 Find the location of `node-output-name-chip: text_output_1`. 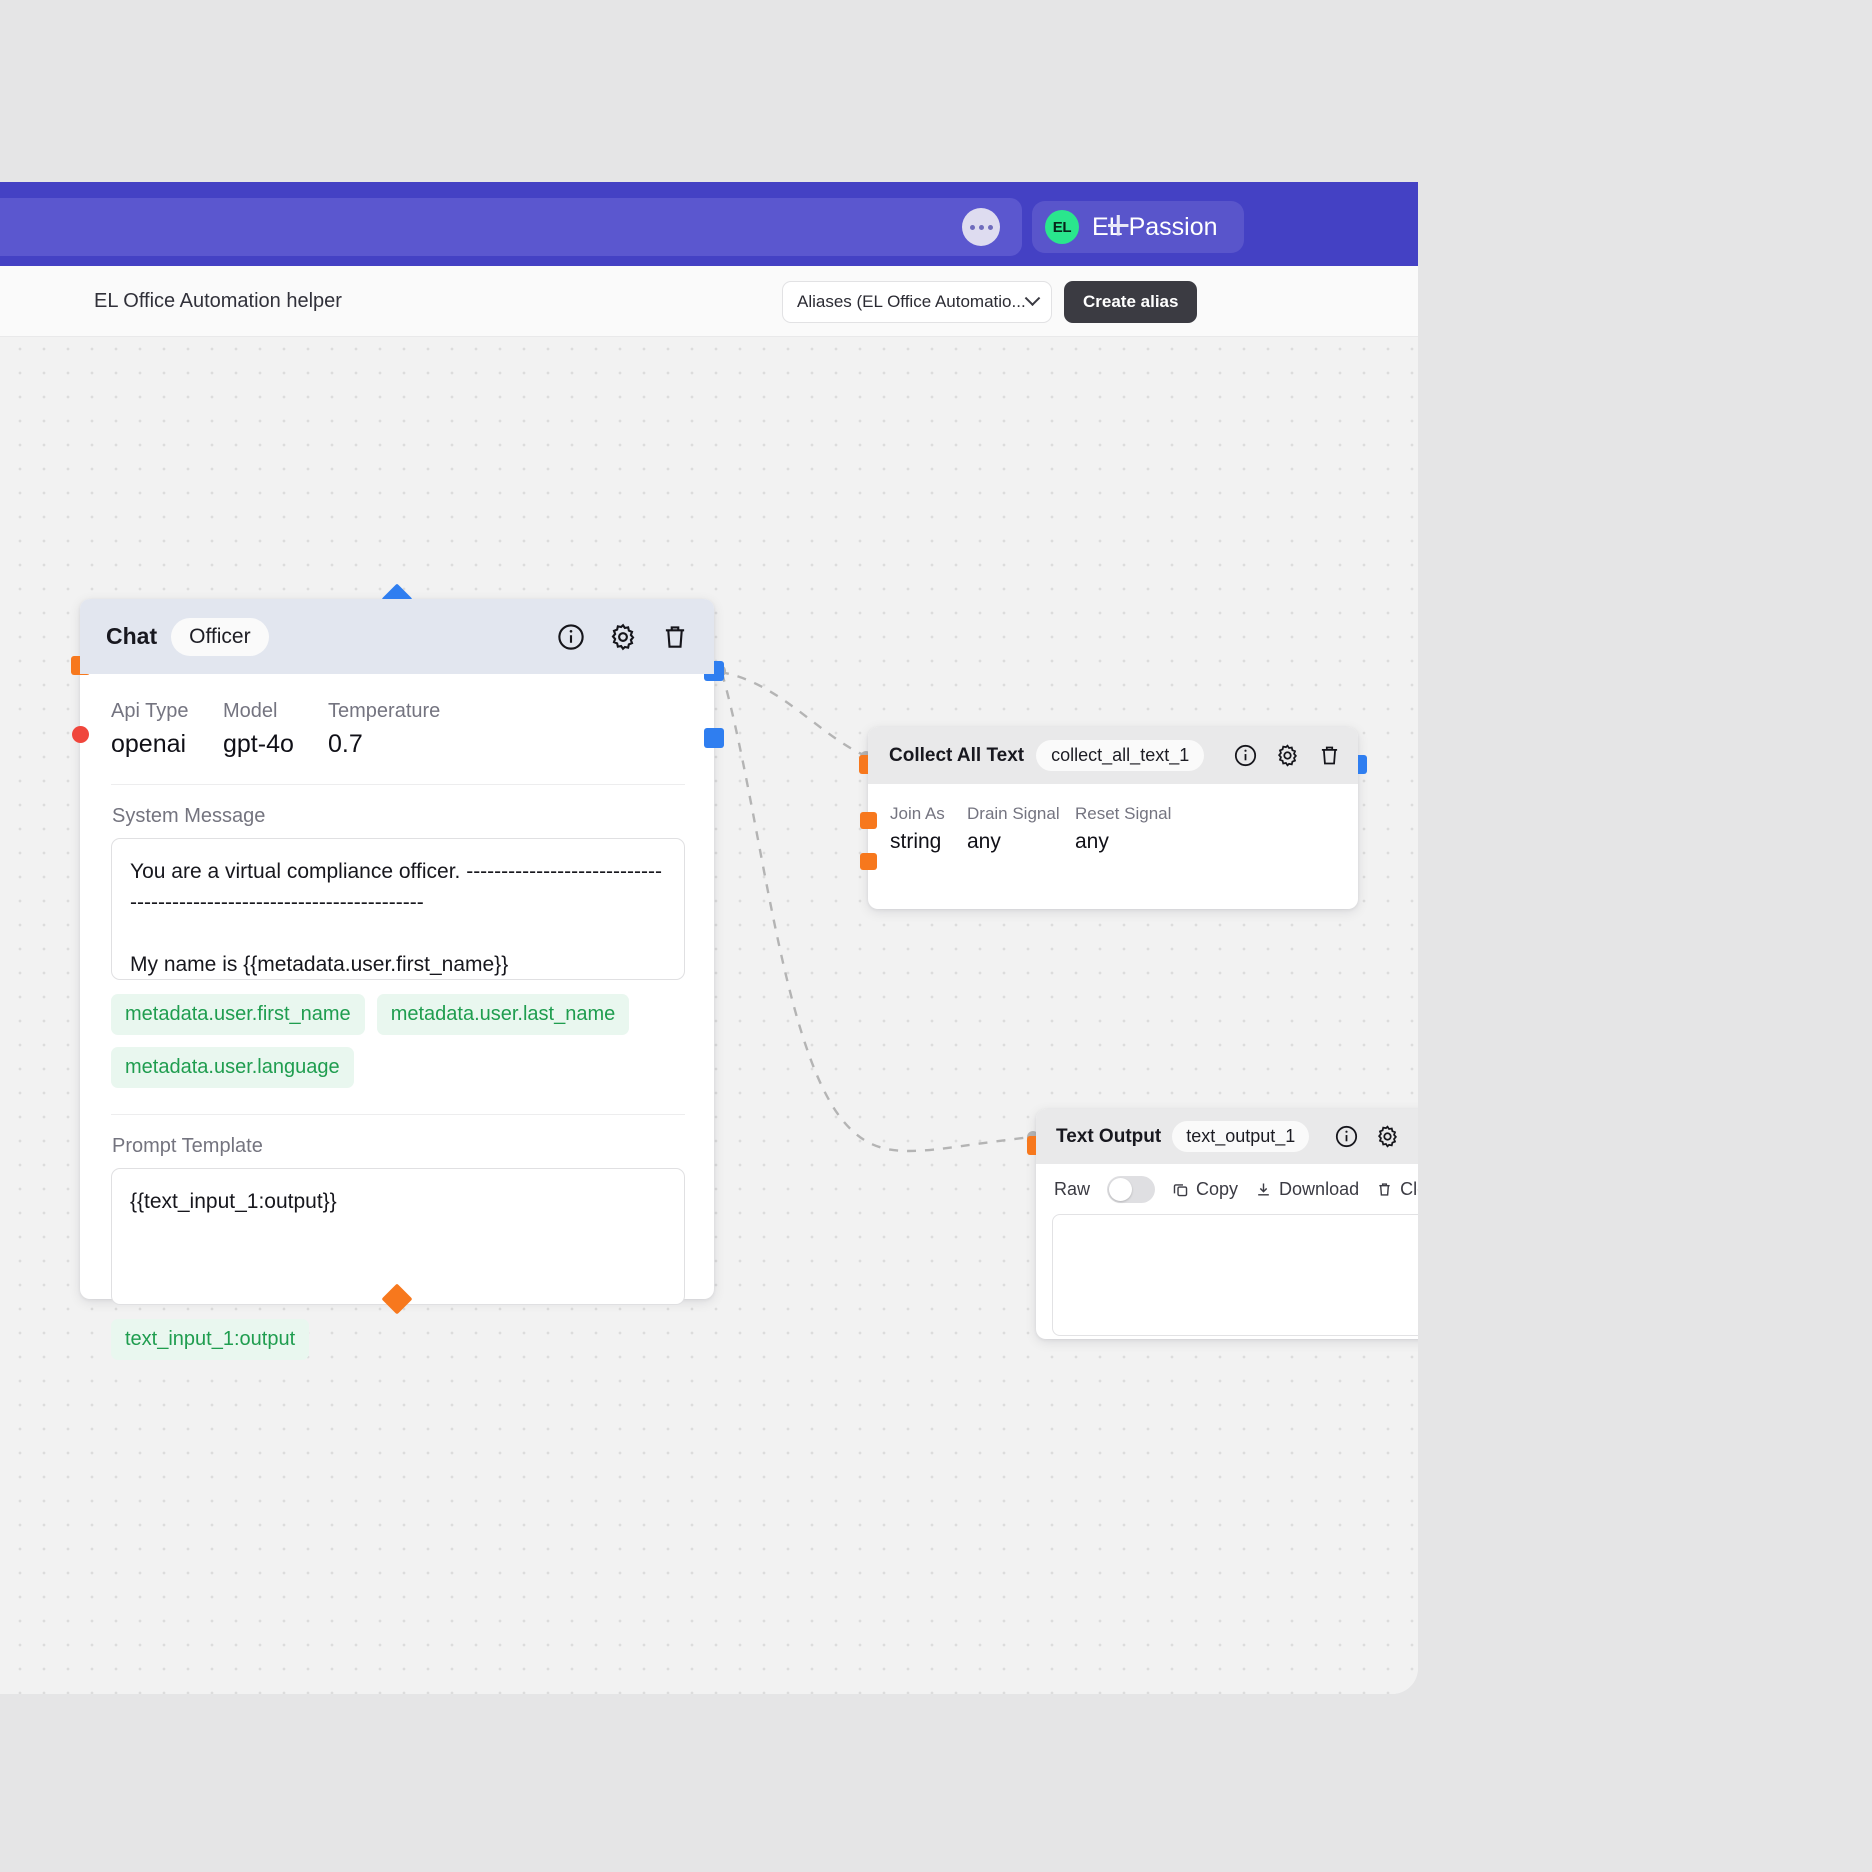

node-output-name-chip: text_output_1 is located at coordinates (1241, 1136).